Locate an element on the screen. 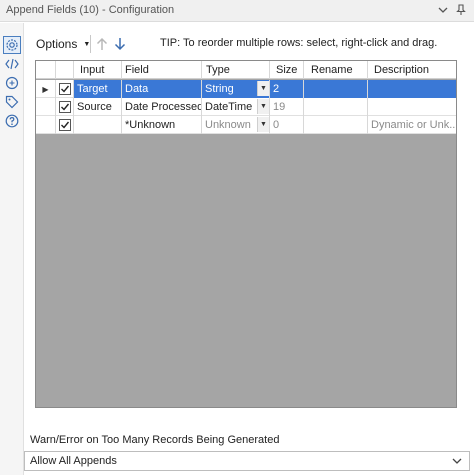 This screenshot has height=475, width=474. column-header-type: Type is located at coordinates (236, 70).